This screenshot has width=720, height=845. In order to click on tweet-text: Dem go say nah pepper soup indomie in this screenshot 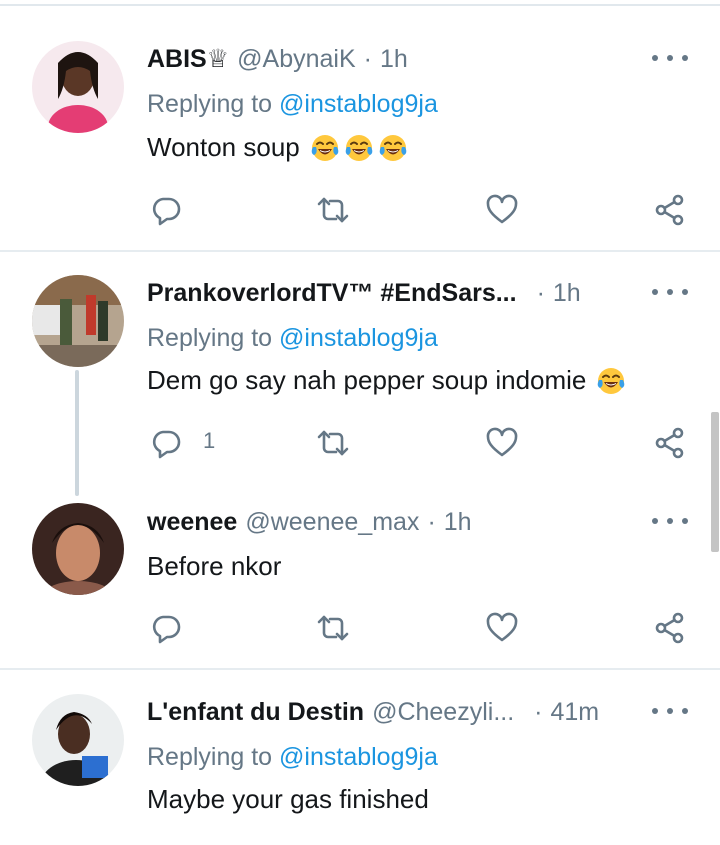, I will do `click(367, 379)`.